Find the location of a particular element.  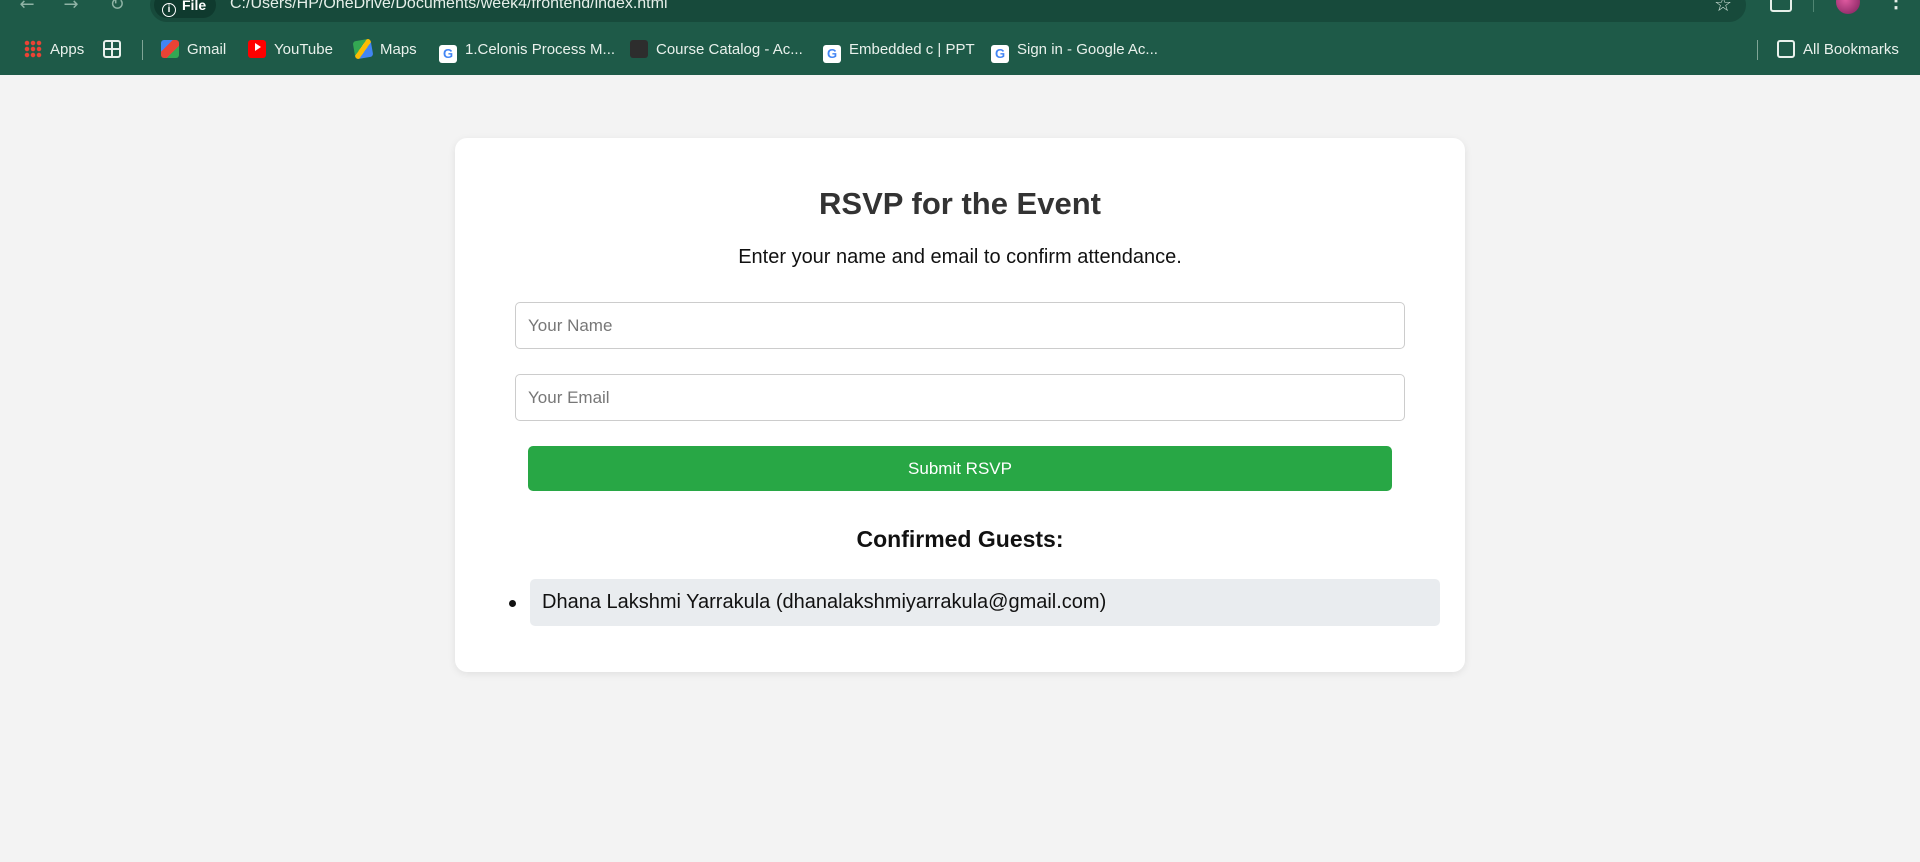

site-info-chip: i File is located at coordinates (185, 9).